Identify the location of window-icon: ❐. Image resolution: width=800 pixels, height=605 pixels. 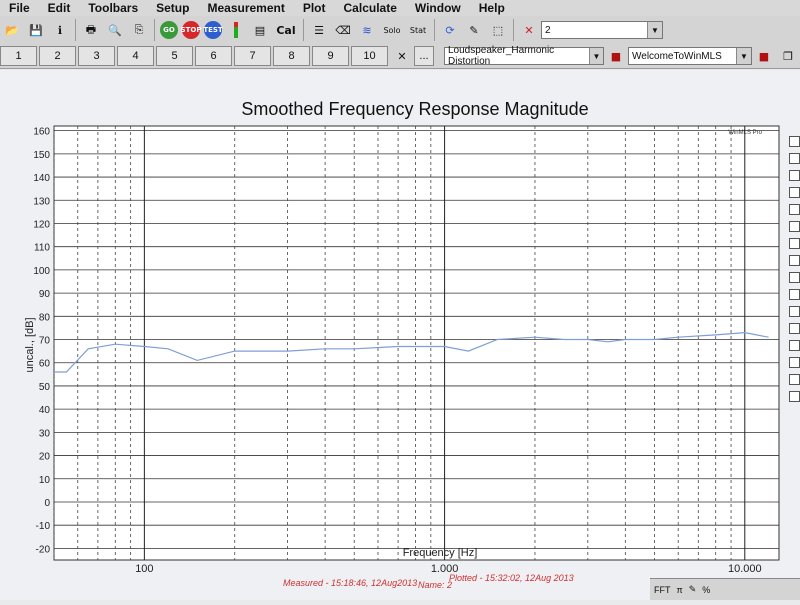
(788, 56).